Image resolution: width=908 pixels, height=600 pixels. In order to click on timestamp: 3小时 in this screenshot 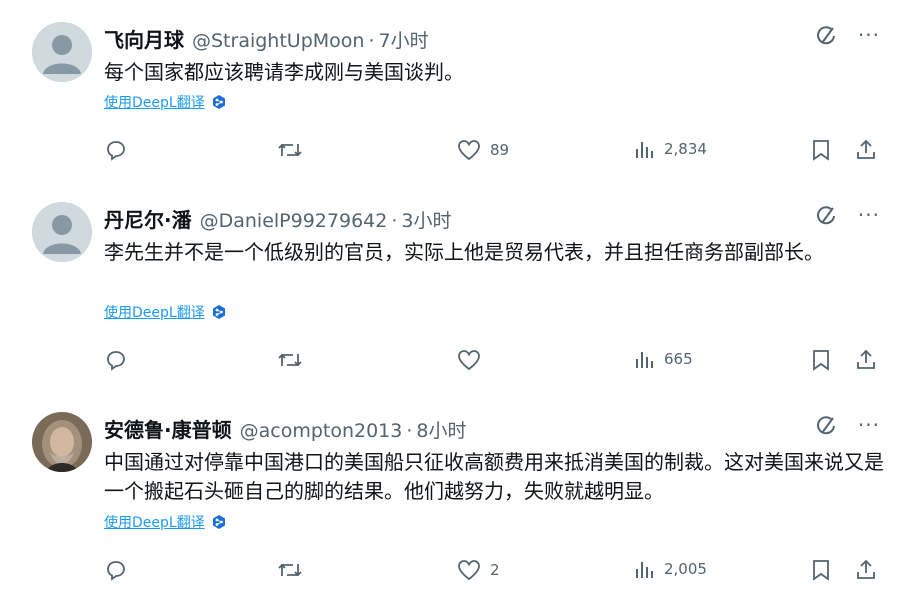, I will do `click(426, 219)`.